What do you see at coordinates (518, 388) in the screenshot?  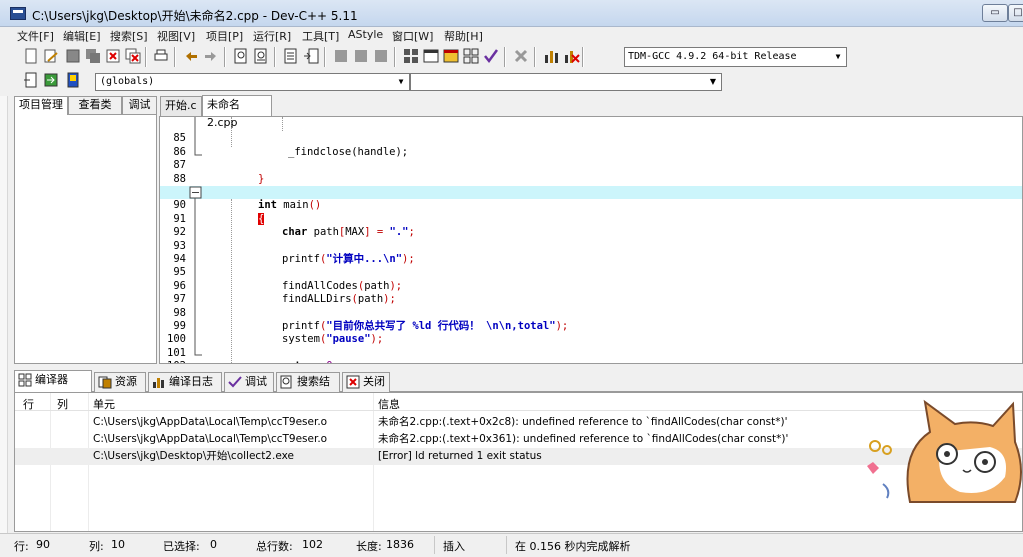 I see `output-tabs: 编译器 (3) 资源 编译日志 调试 搜索结果 关闭` at bounding box center [518, 388].